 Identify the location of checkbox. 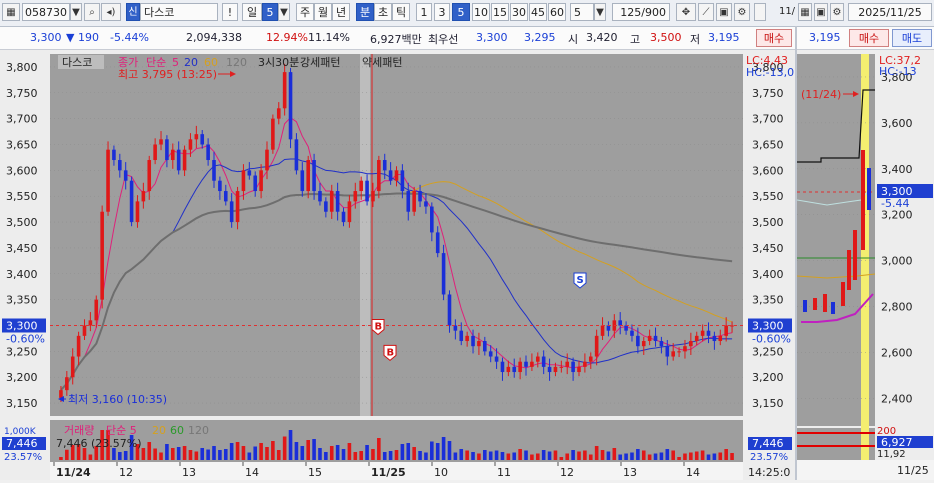
(760, 12).